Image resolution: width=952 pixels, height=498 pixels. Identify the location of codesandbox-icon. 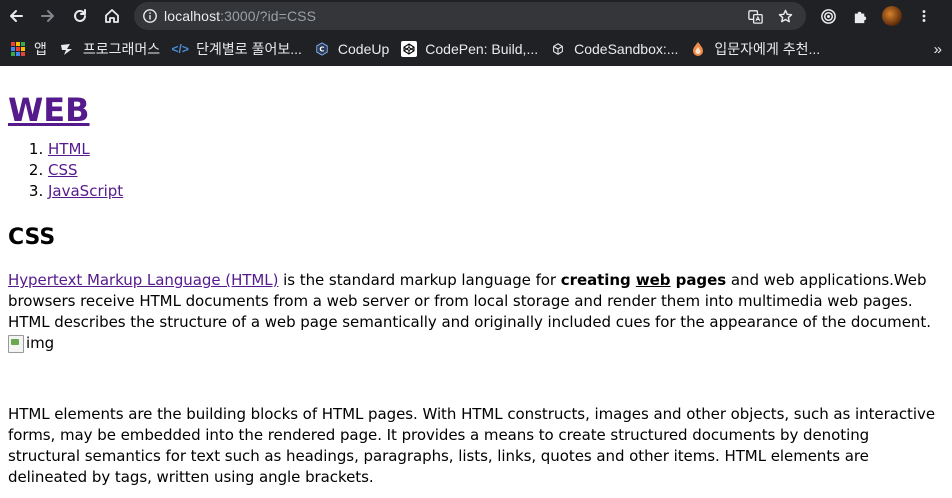
(558, 49).